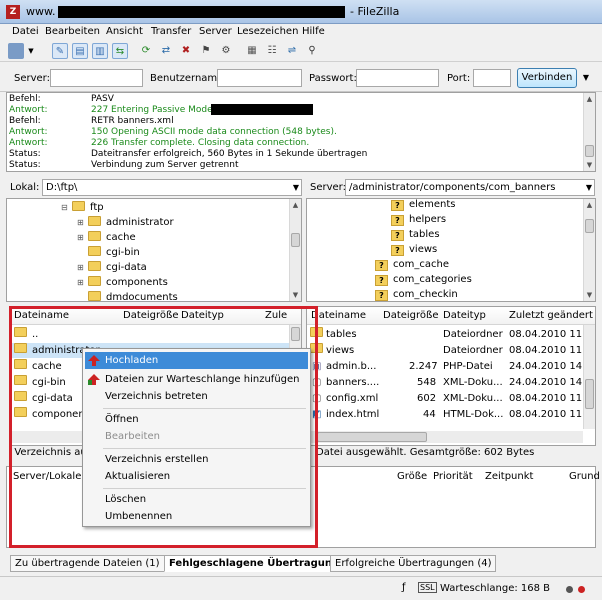 This screenshot has height=600, width=602. I want to click on process-queue-icon: ⇄, so click(166, 51).